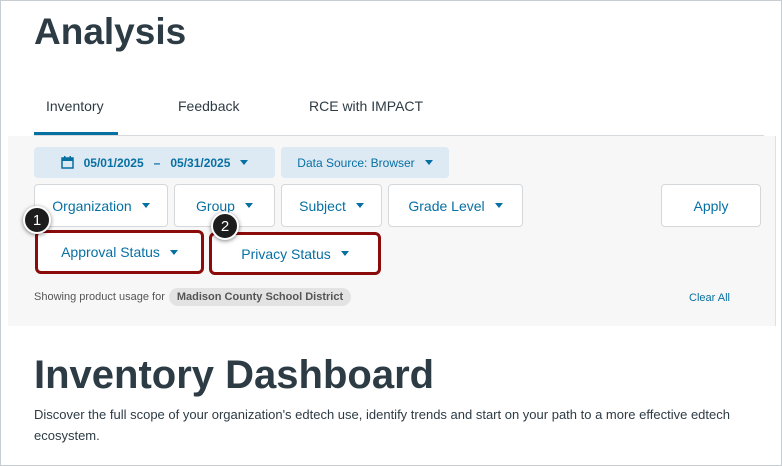 This screenshot has width=782, height=466. What do you see at coordinates (356, 162) in the screenshot?
I see `data-source-label: Data Source: Browser` at bounding box center [356, 162].